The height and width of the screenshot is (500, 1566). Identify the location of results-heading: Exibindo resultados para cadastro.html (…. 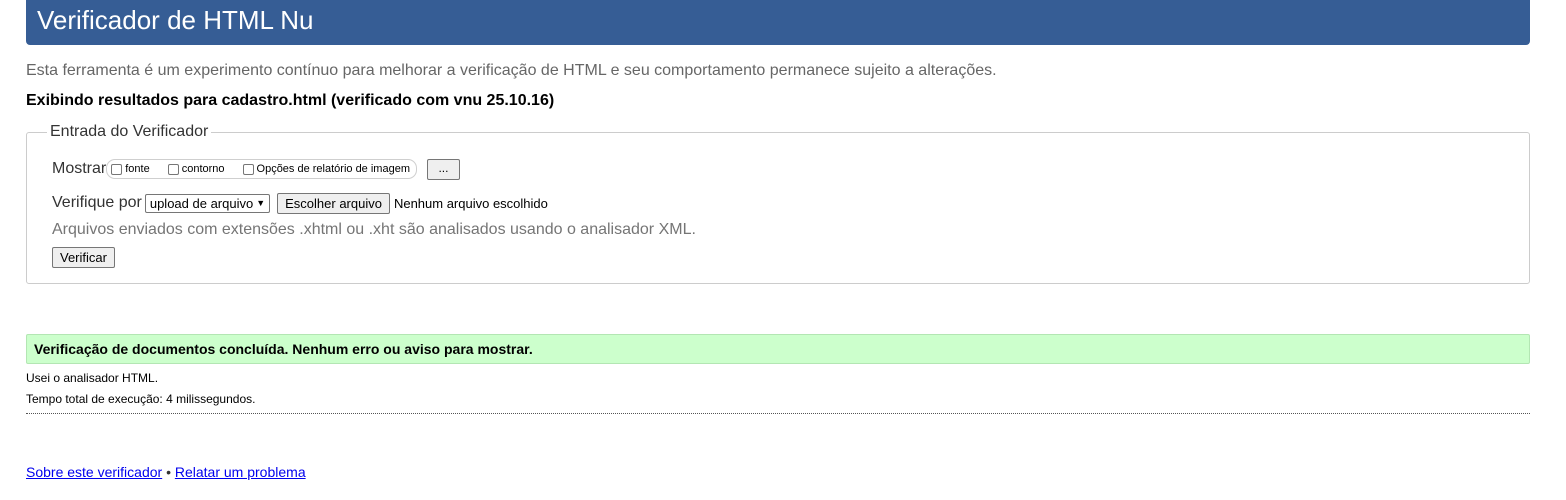
(290, 100).